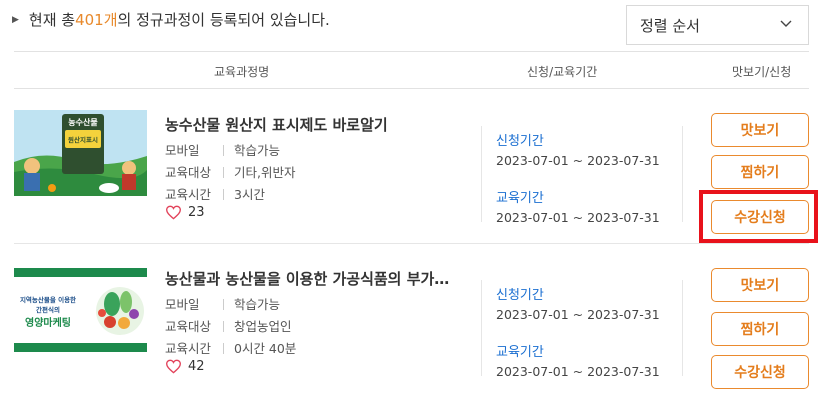 This screenshot has width=823, height=409. What do you see at coordinates (276, 124) in the screenshot?
I see `course-title: 농수산물 원산지 표시제도 바로알기` at bounding box center [276, 124].